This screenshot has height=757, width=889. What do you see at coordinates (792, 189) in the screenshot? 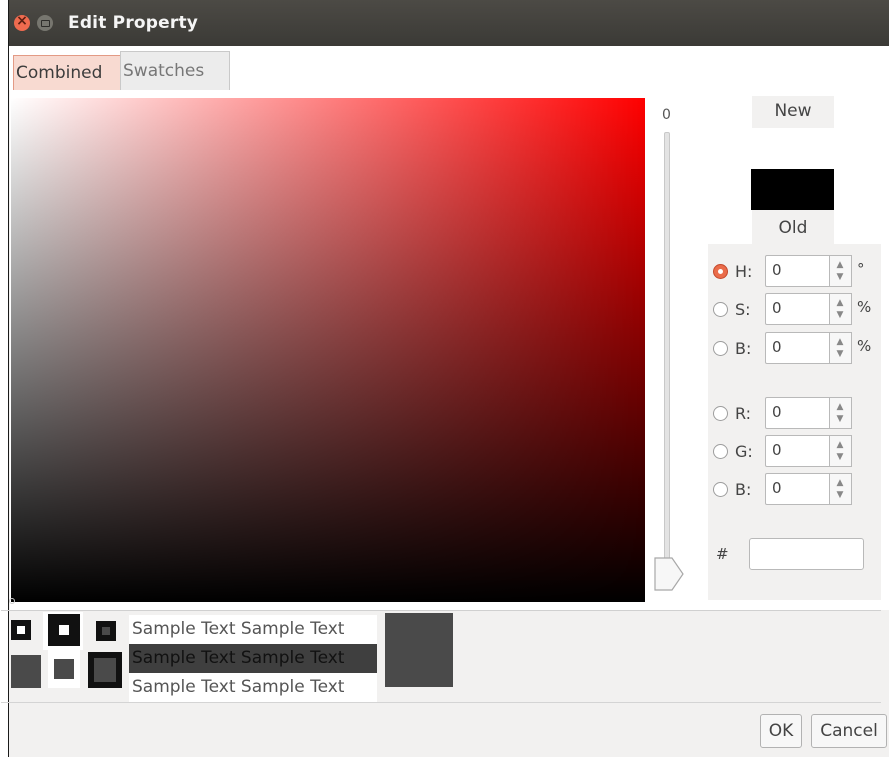
I see `old-color-swatch` at bounding box center [792, 189].